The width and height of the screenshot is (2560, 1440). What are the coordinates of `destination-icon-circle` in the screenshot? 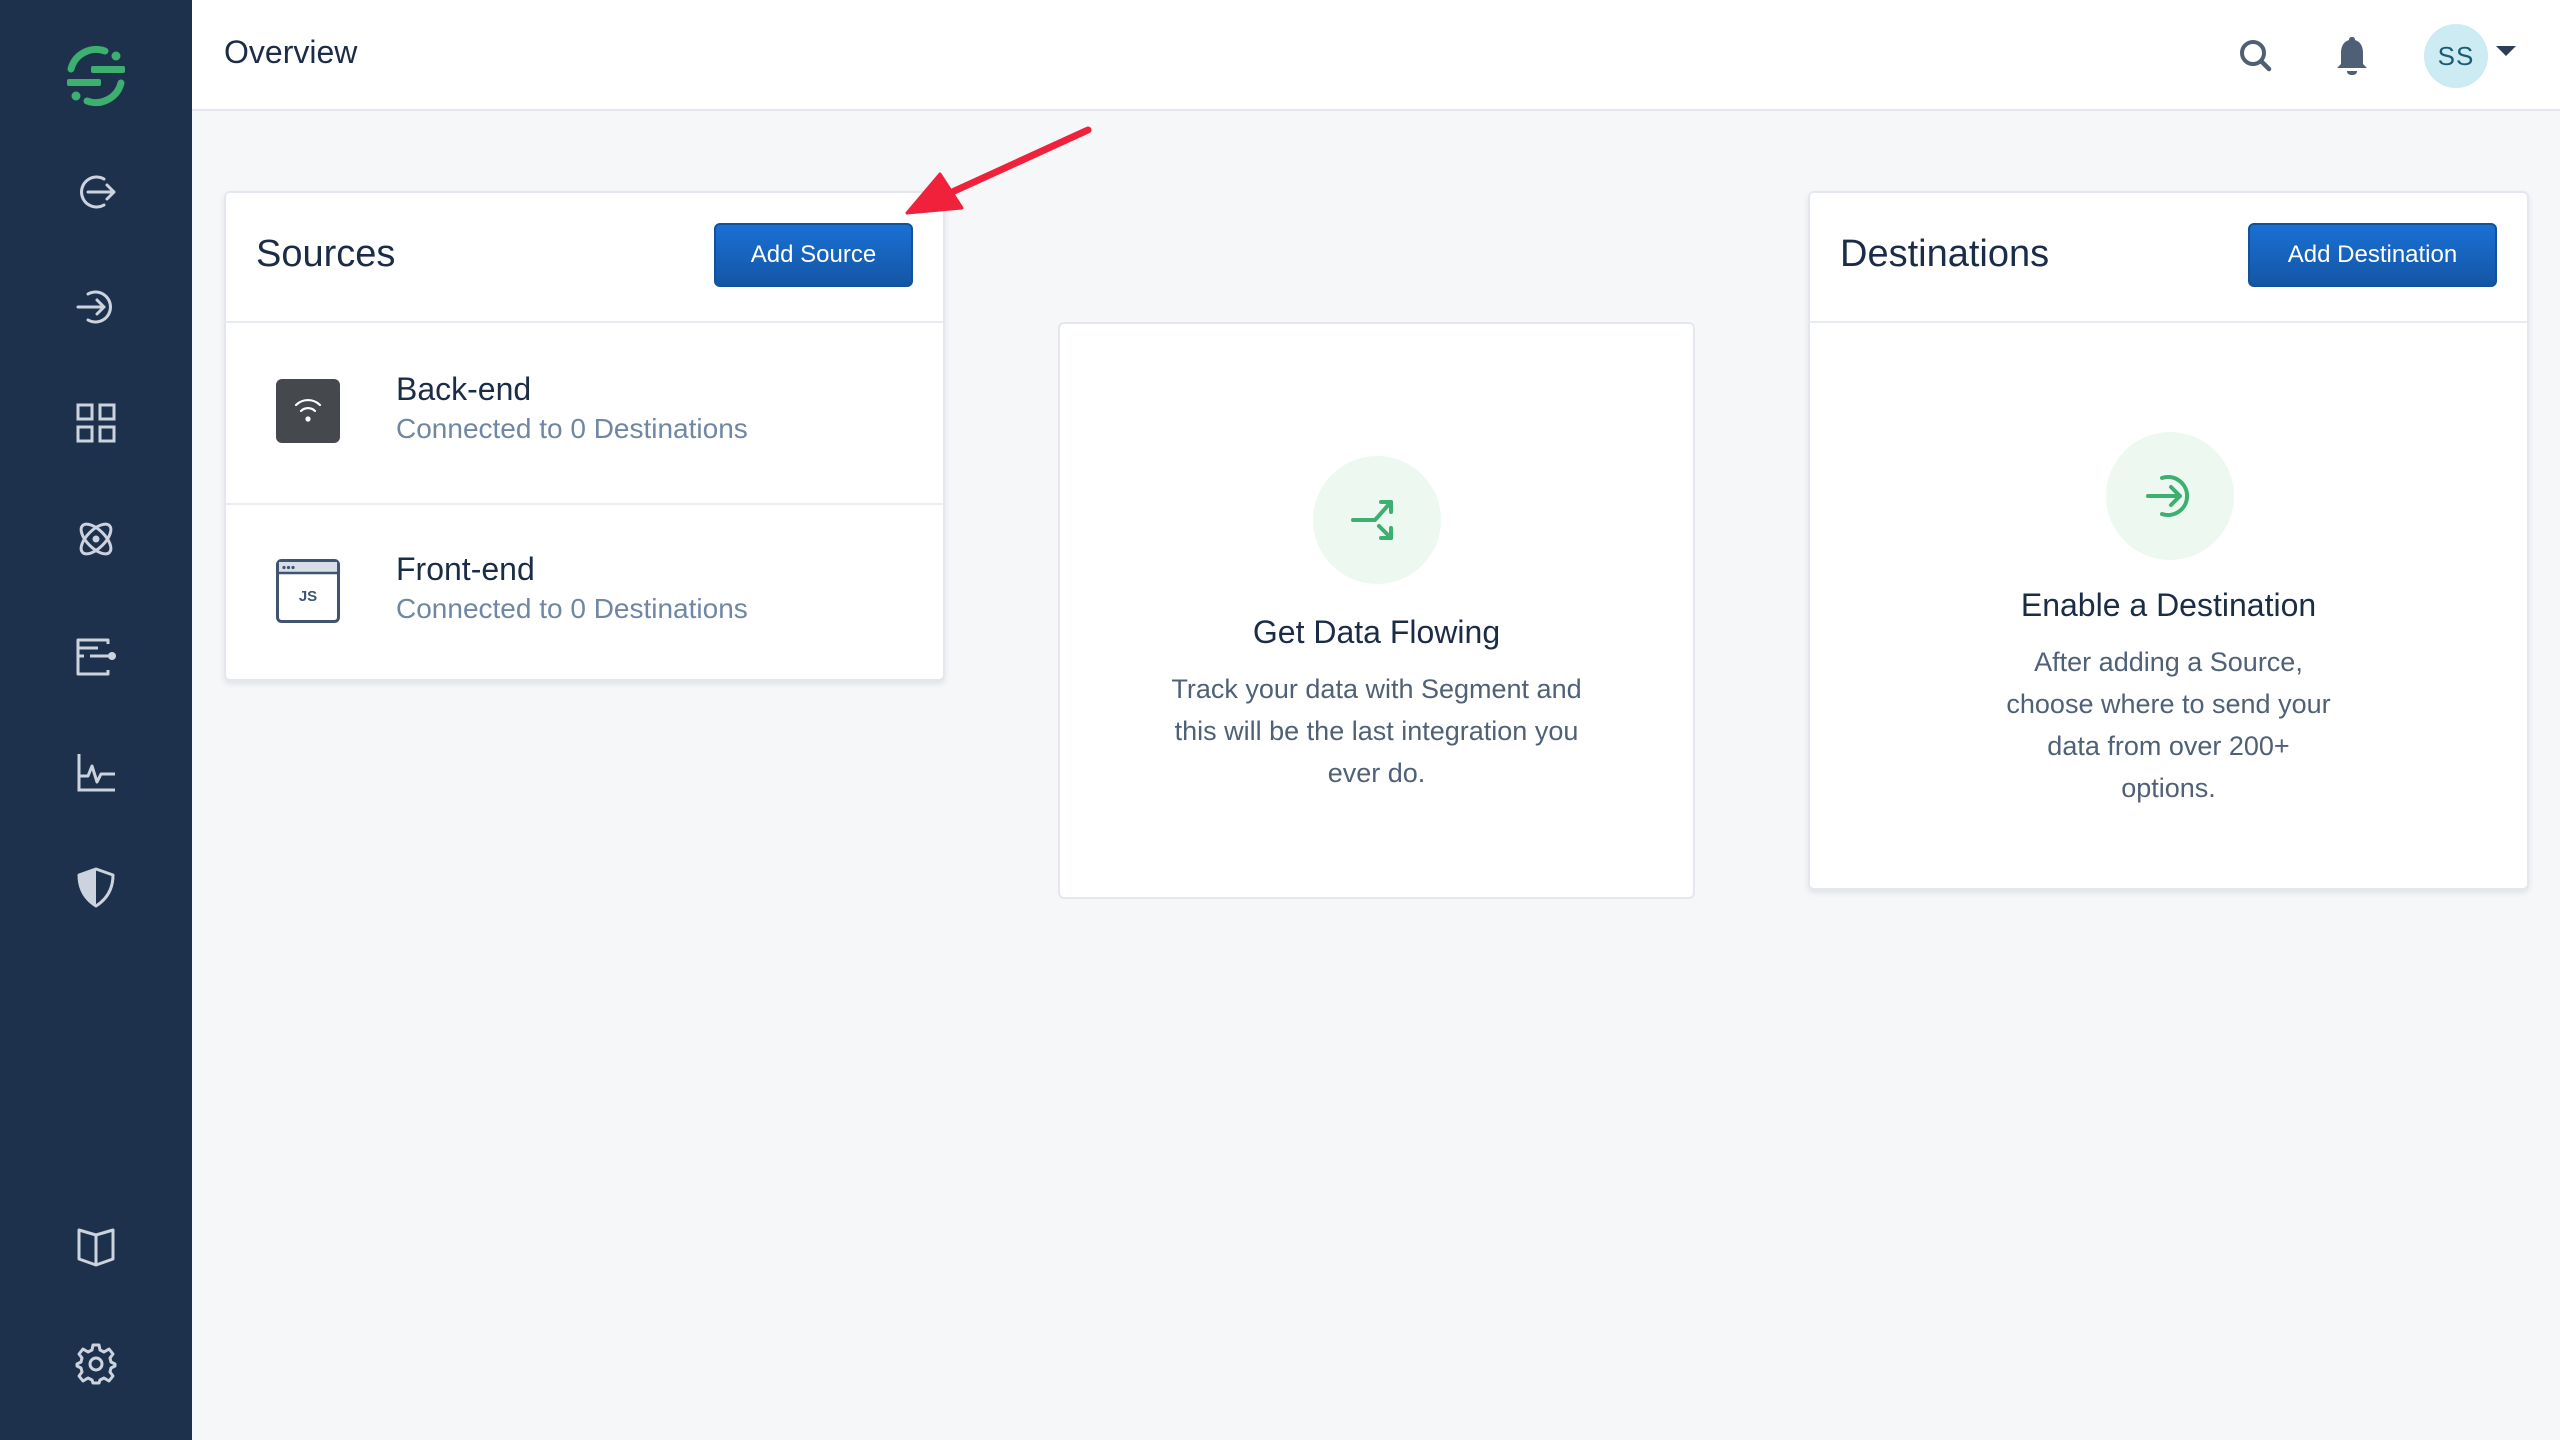 It's located at (2170, 496).